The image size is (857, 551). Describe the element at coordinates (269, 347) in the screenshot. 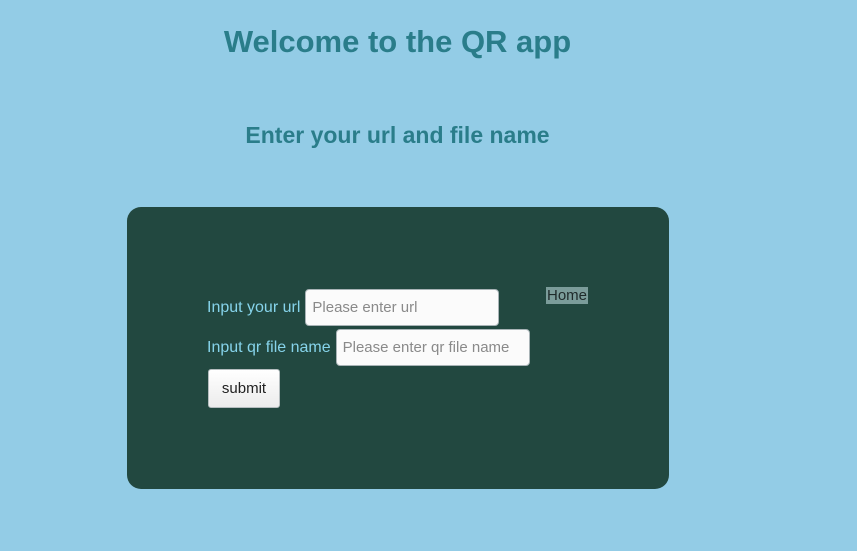

I see `file-name-label: Input qr file name` at that location.